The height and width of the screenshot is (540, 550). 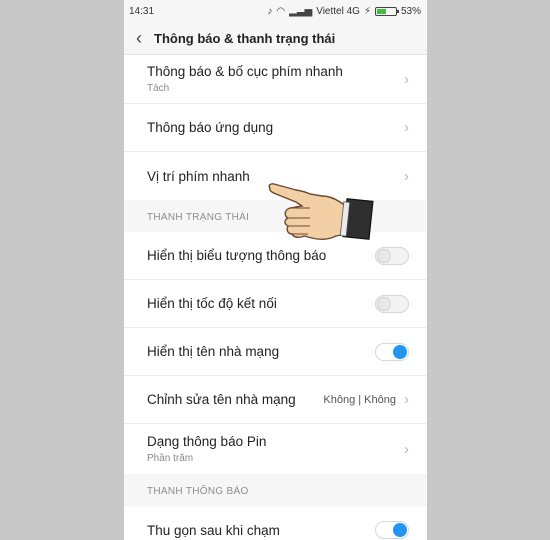 I want to click on mute-icon: ♪, so click(x=270, y=11).